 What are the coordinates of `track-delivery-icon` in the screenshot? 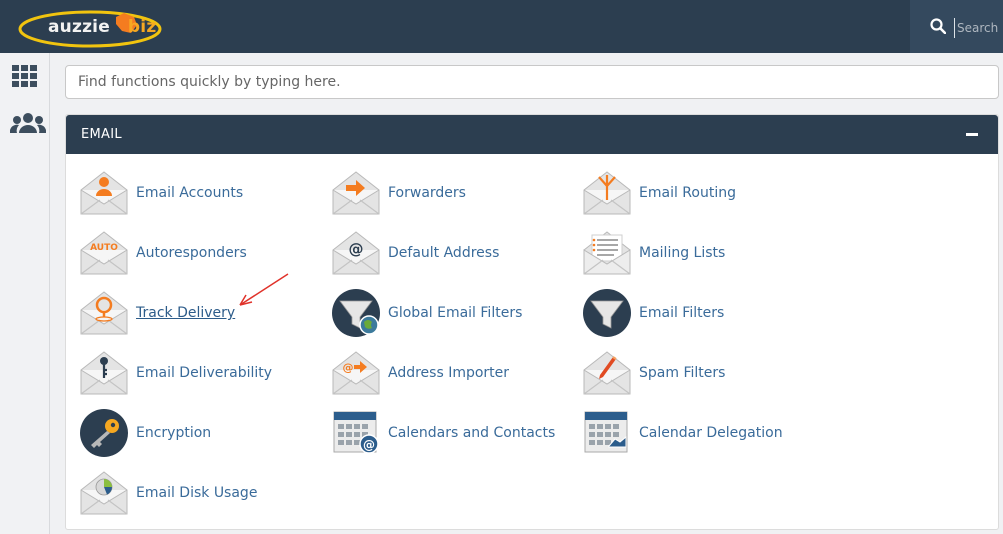 It's located at (104, 313).